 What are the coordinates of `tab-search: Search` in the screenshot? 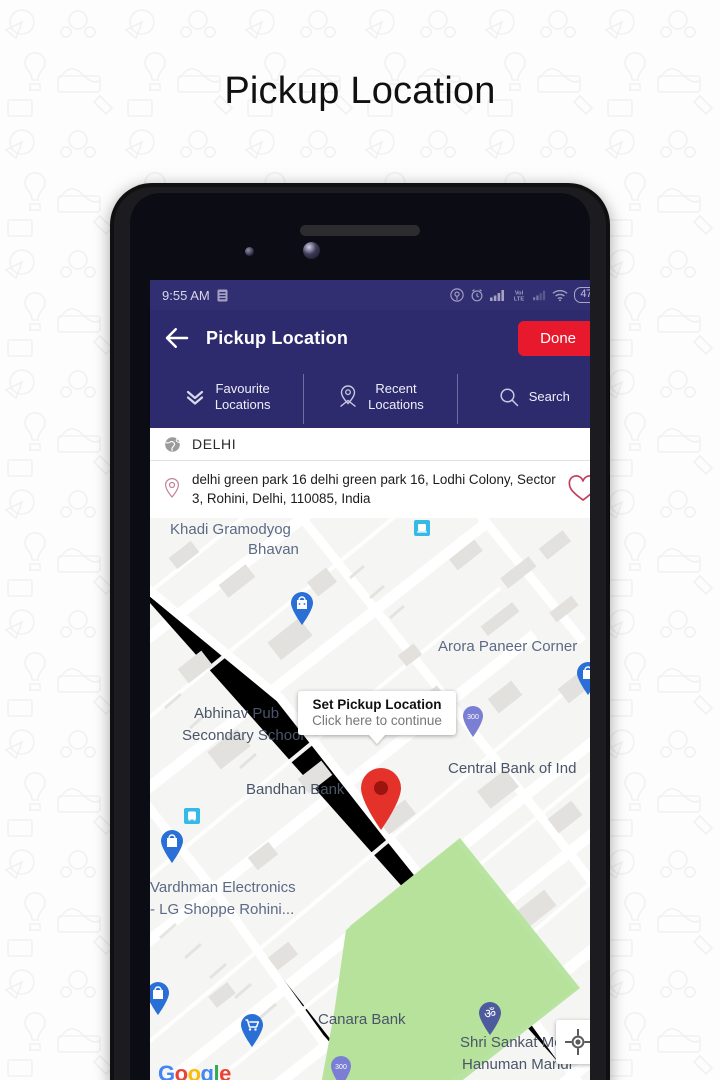 It's located at (523, 397).